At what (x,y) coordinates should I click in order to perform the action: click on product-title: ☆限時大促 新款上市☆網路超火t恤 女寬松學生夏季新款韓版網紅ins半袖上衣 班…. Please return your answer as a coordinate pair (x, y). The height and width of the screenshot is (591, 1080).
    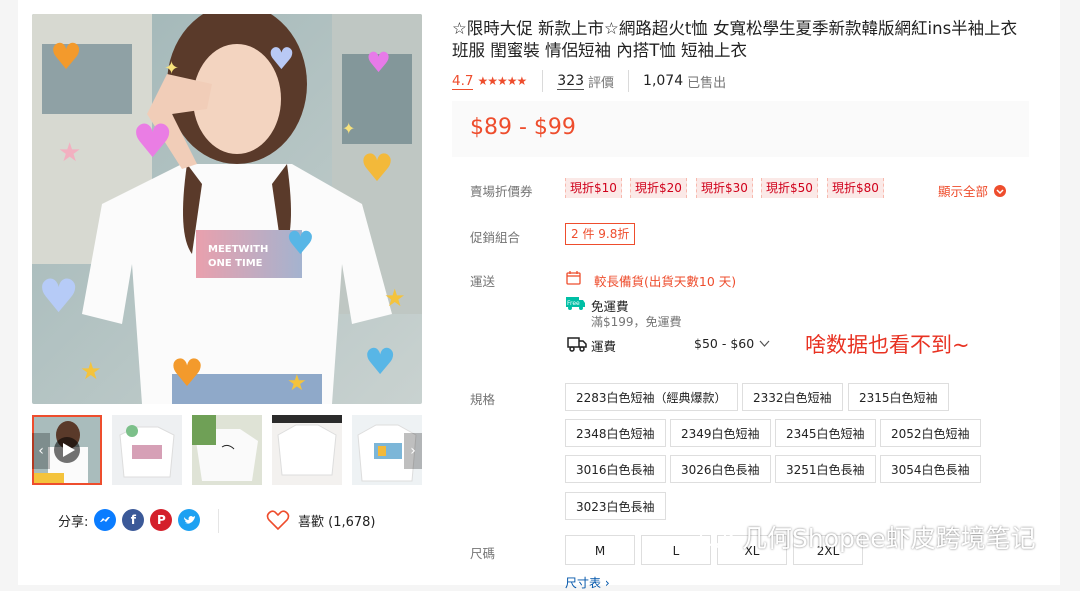
    Looking at the image, I should click on (735, 39).